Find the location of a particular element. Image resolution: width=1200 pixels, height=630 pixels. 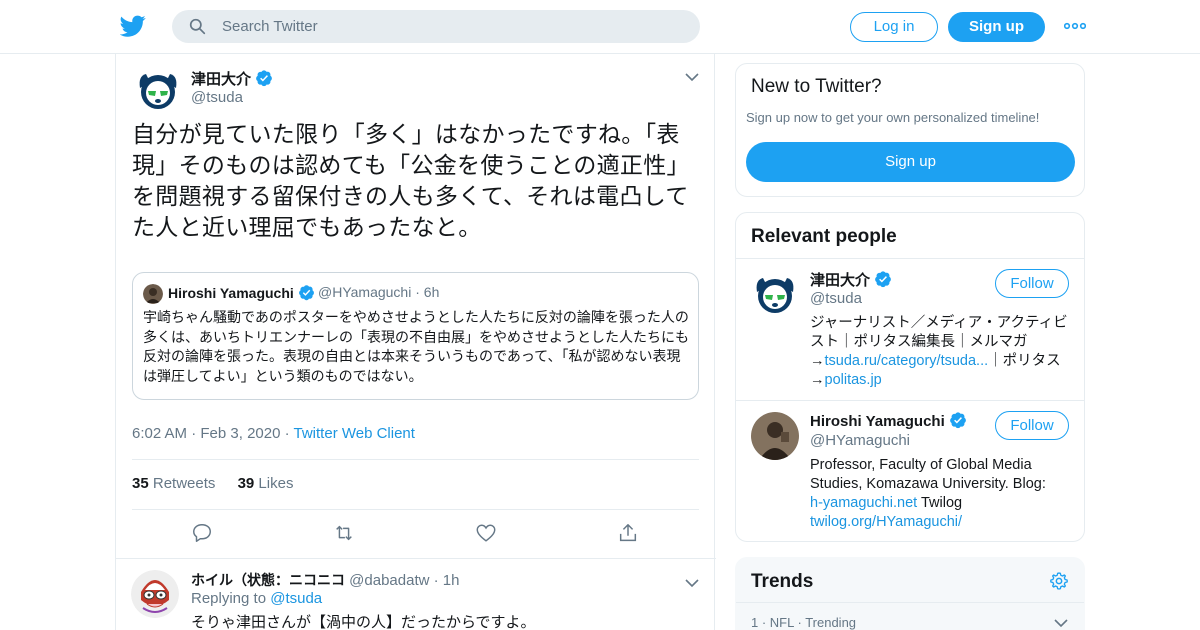

quote-avatar is located at coordinates (153, 294).